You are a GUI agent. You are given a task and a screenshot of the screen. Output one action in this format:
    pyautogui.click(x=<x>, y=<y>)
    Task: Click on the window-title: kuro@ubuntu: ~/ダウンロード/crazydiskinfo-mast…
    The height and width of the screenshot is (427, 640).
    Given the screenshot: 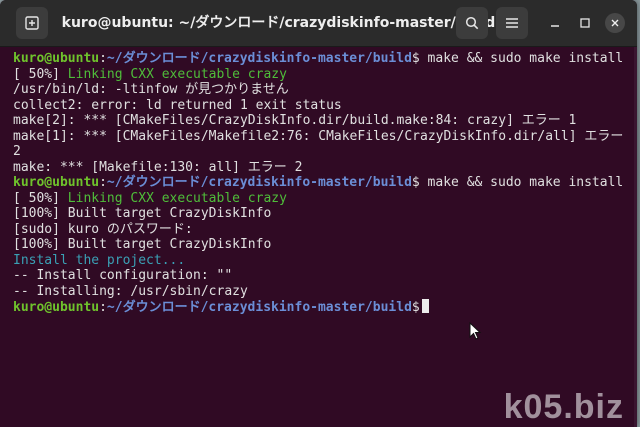 What is the action you would take?
    pyautogui.click(x=278, y=23)
    